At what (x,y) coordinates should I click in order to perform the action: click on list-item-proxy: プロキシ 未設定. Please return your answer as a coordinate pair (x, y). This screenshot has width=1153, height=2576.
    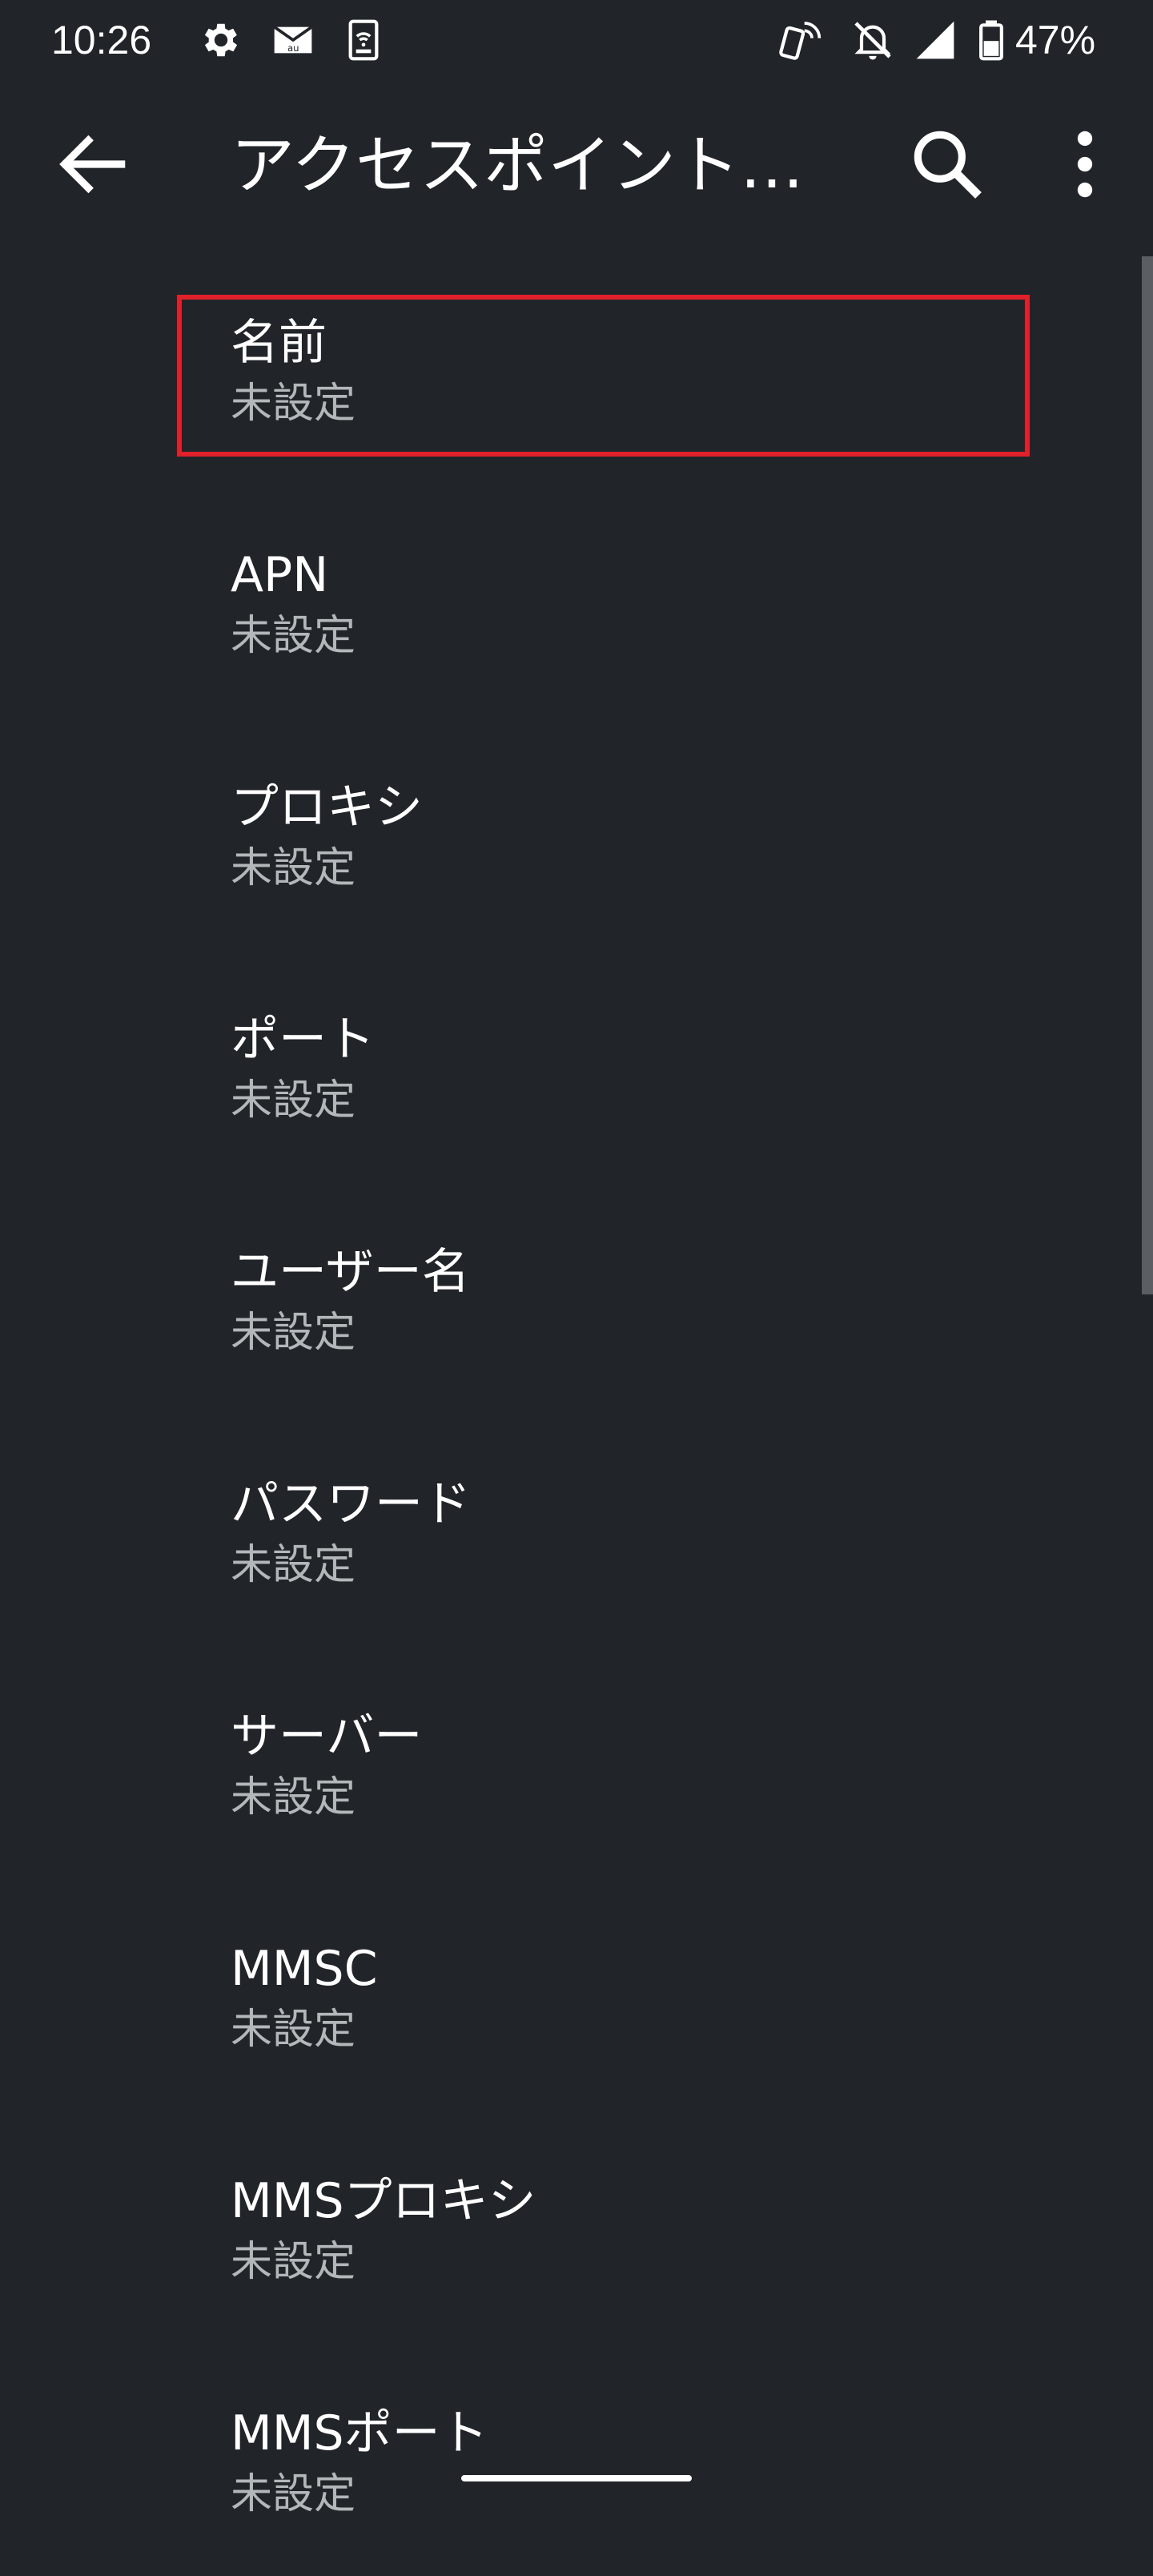
    Looking at the image, I should click on (561, 834).